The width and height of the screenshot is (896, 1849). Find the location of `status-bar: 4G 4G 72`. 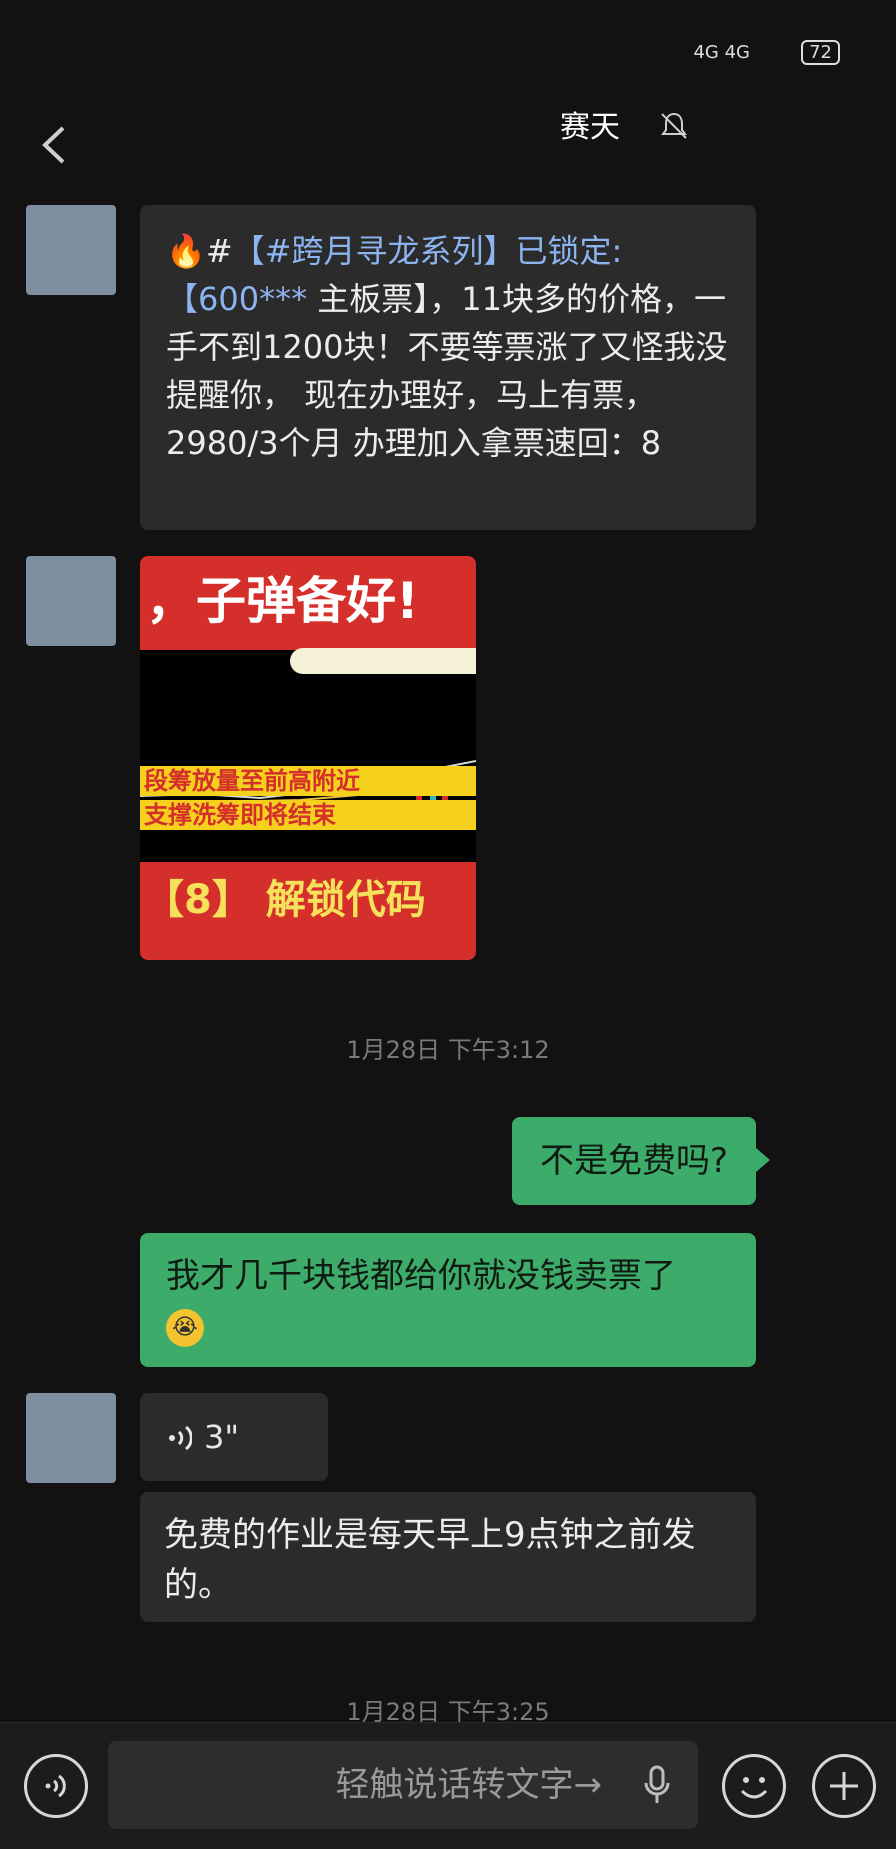

status-bar: 4G 4G 72 is located at coordinates (580, 55).